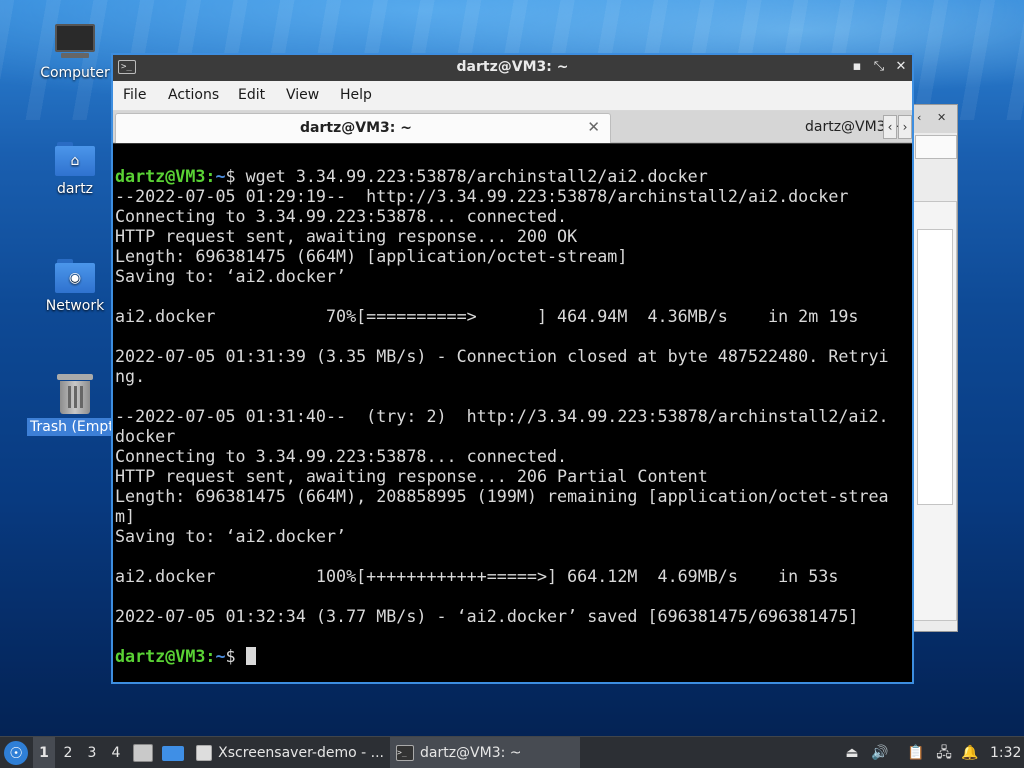 The image size is (1024, 768). What do you see at coordinates (251, 95) in the screenshot?
I see `menu-edit: Edit` at bounding box center [251, 95].